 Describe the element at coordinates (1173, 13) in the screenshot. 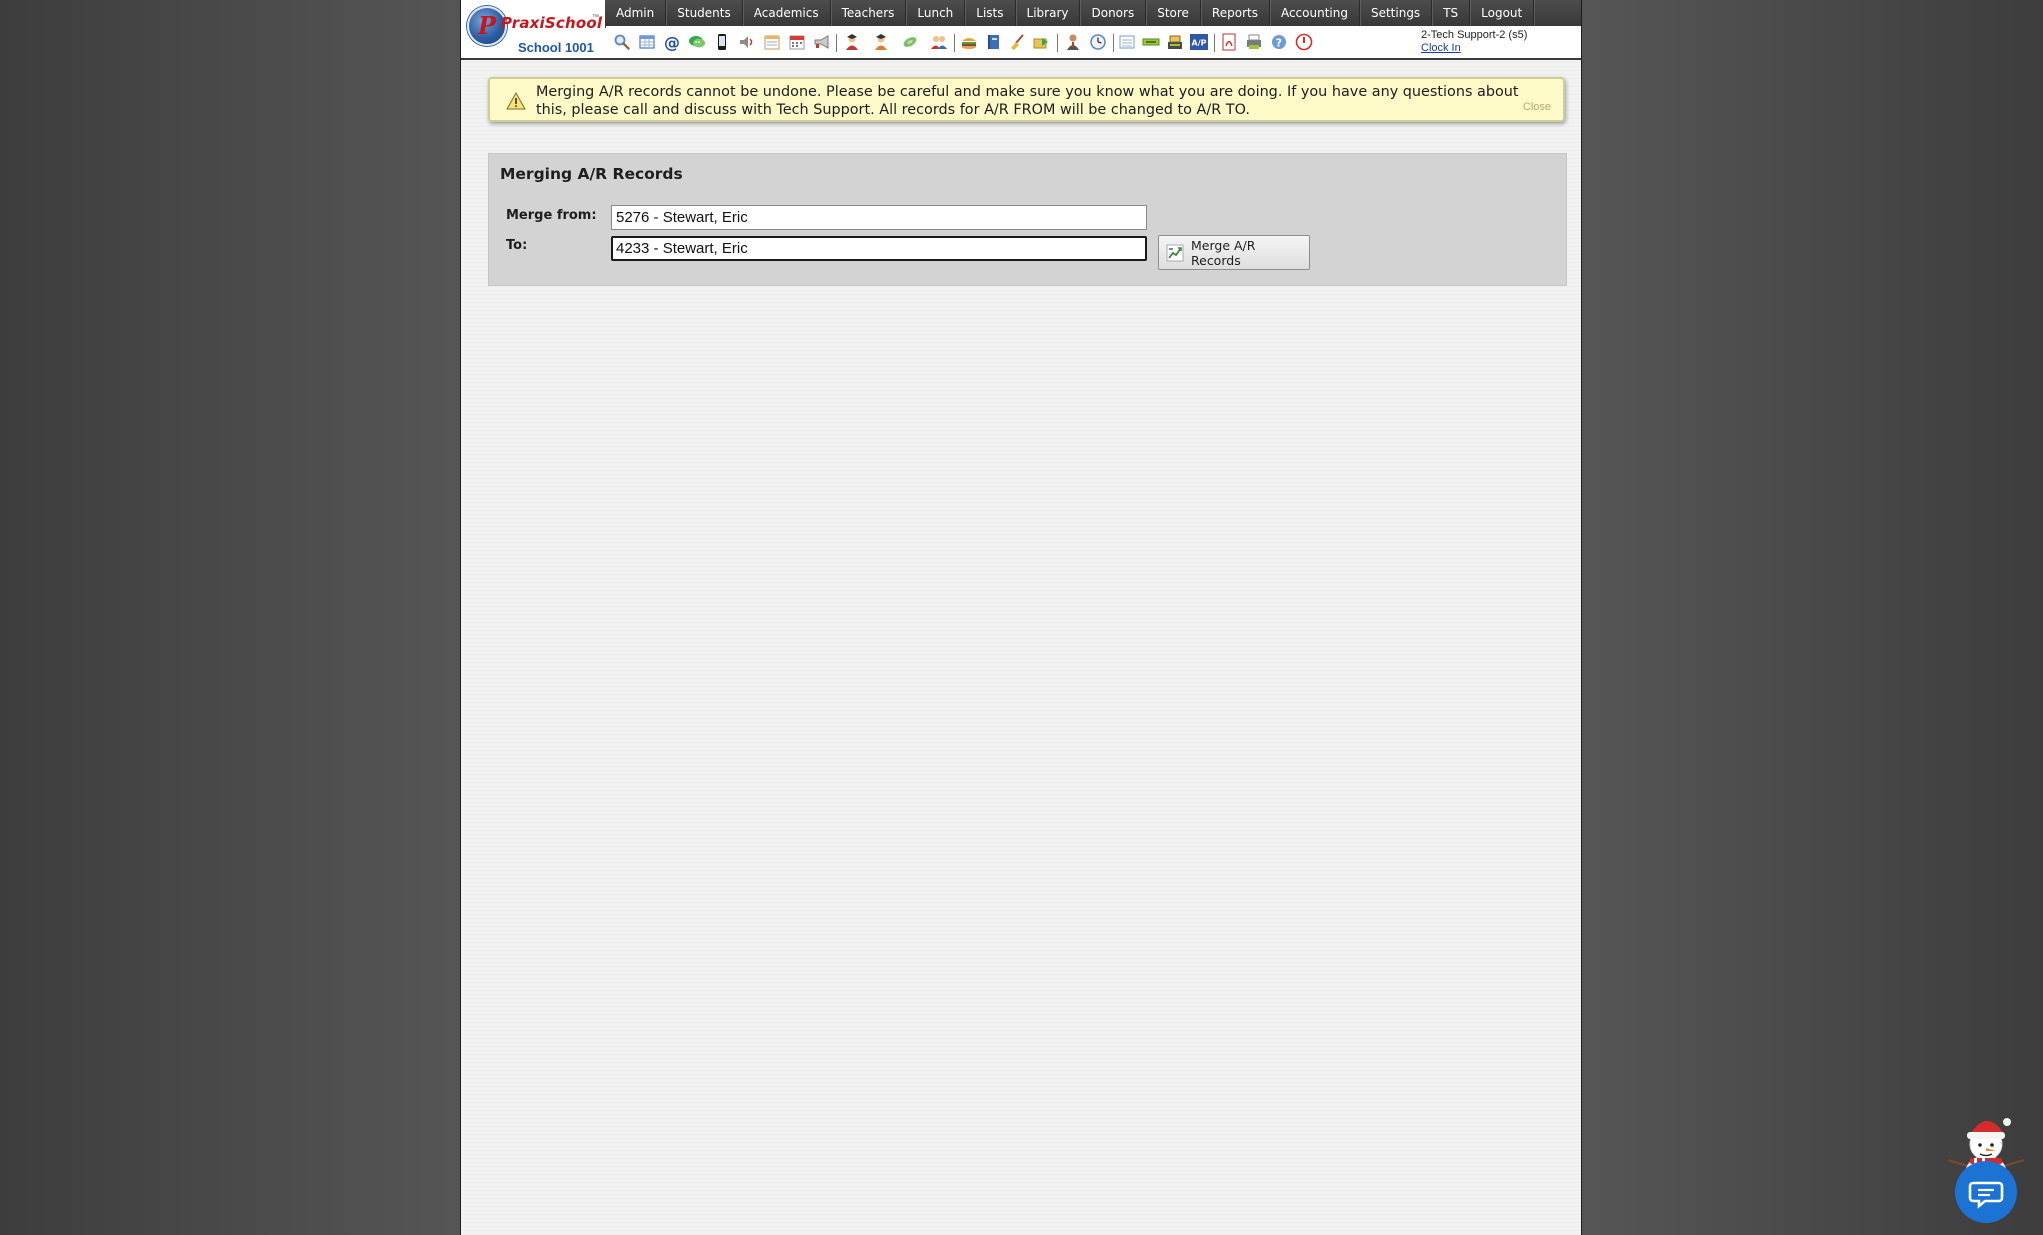

I see `nav-store: Store` at that location.